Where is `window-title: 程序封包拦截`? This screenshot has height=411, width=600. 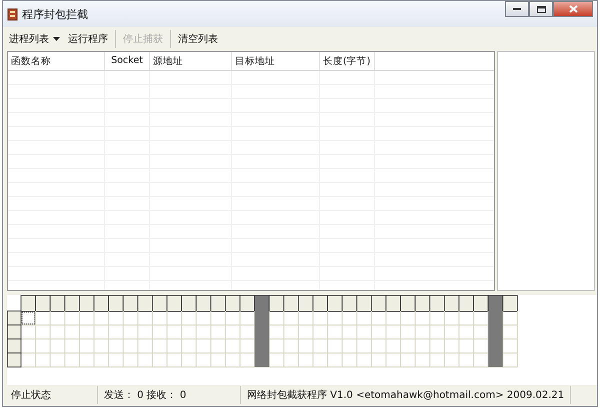 window-title: 程序封包拦截 is located at coordinates (55, 14).